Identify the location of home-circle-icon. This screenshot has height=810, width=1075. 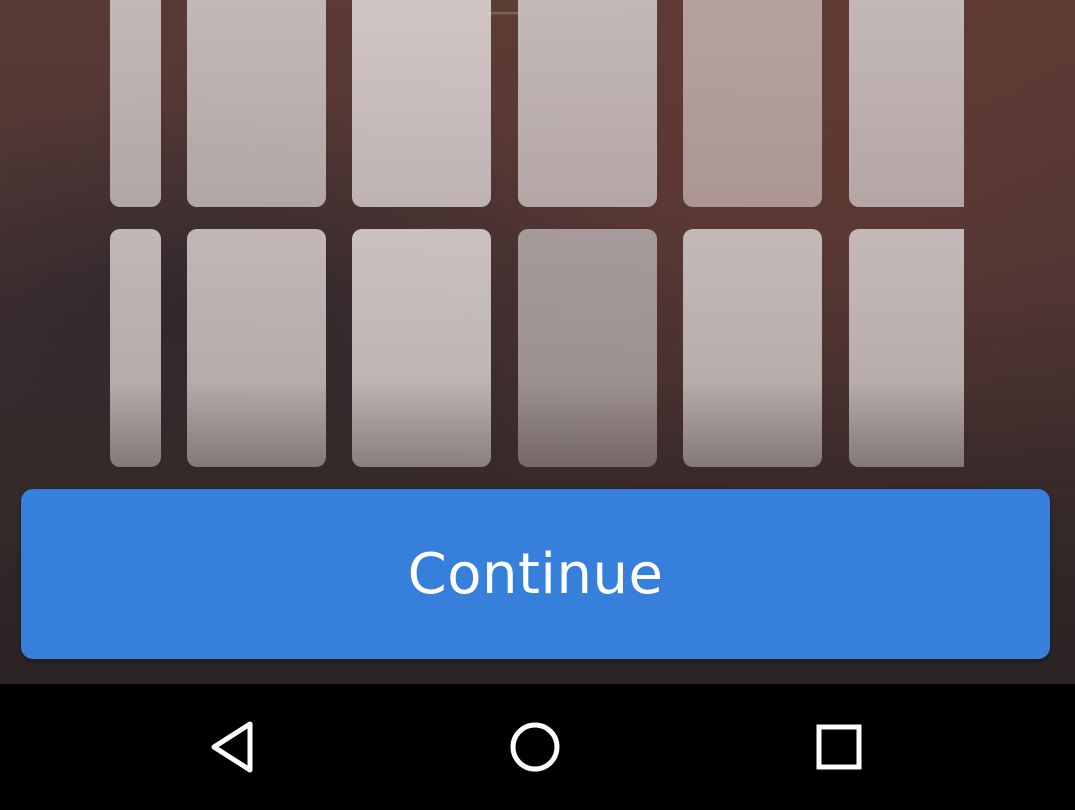
(535, 747).